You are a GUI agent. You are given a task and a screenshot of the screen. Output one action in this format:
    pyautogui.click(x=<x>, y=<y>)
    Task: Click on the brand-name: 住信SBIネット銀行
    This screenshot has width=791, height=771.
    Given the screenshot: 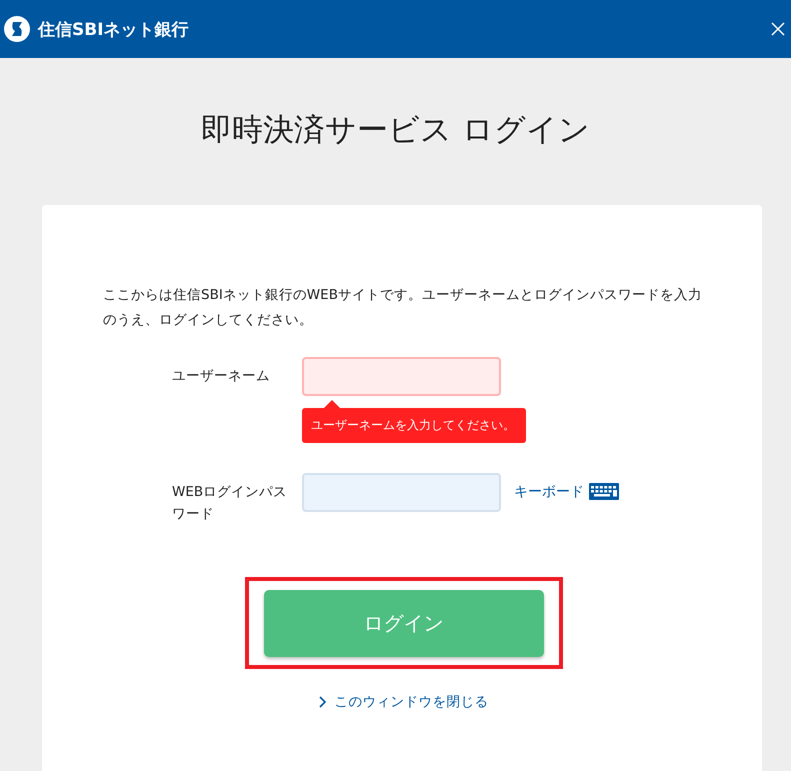 What is the action you would take?
    pyautogui.click(x=113, y=29)
    